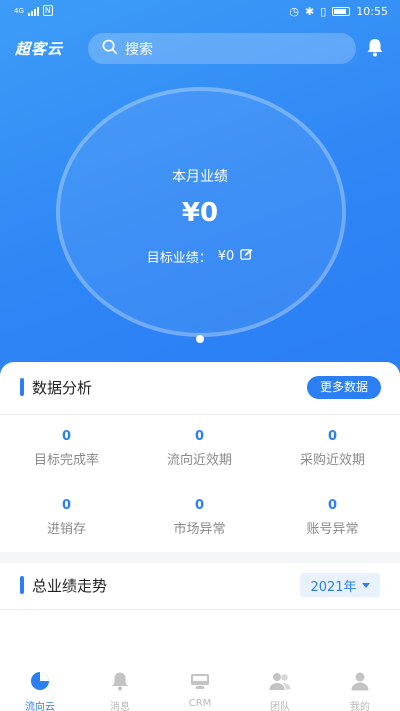 The width and height of the screenshot is (400, 711). What do you see at coordinates (40, 706) in the screenshot?
I see `tab-label: 流向云` at bounding box center [40, 706].